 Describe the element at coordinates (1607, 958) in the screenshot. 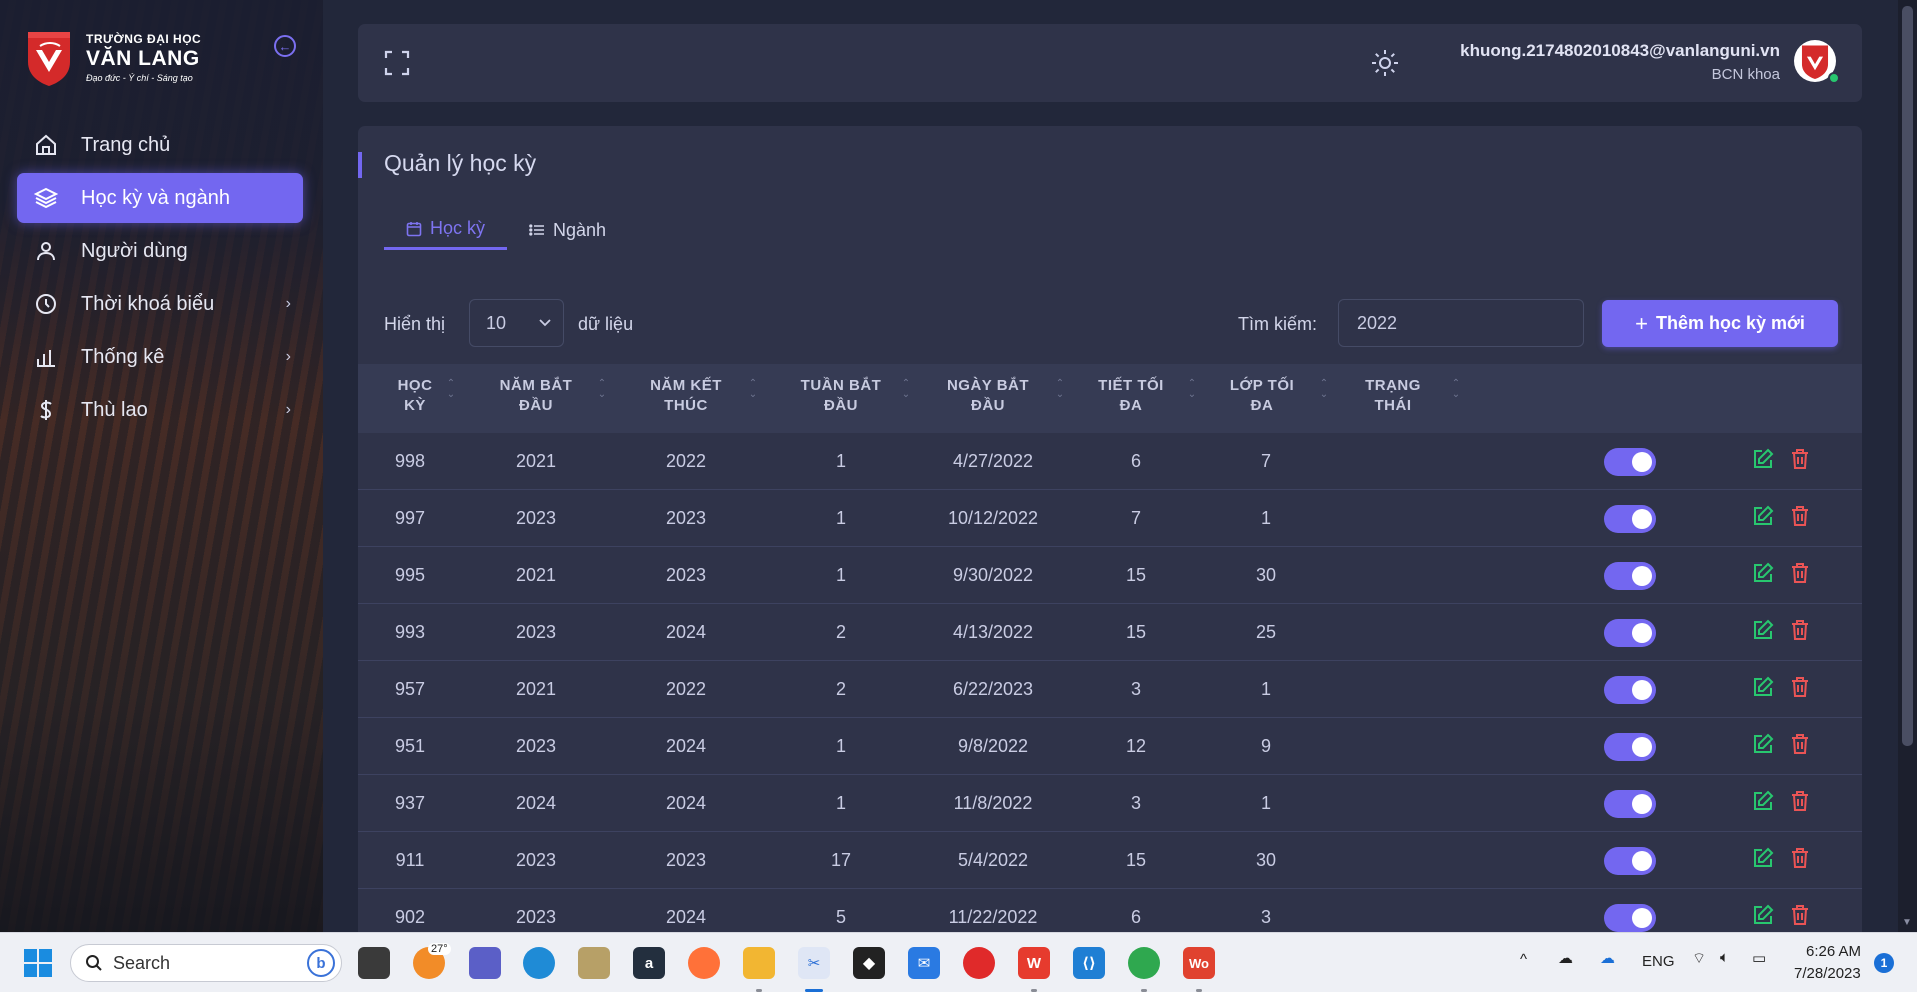

I see `onedrive-sync-icon: ☁` at that location.